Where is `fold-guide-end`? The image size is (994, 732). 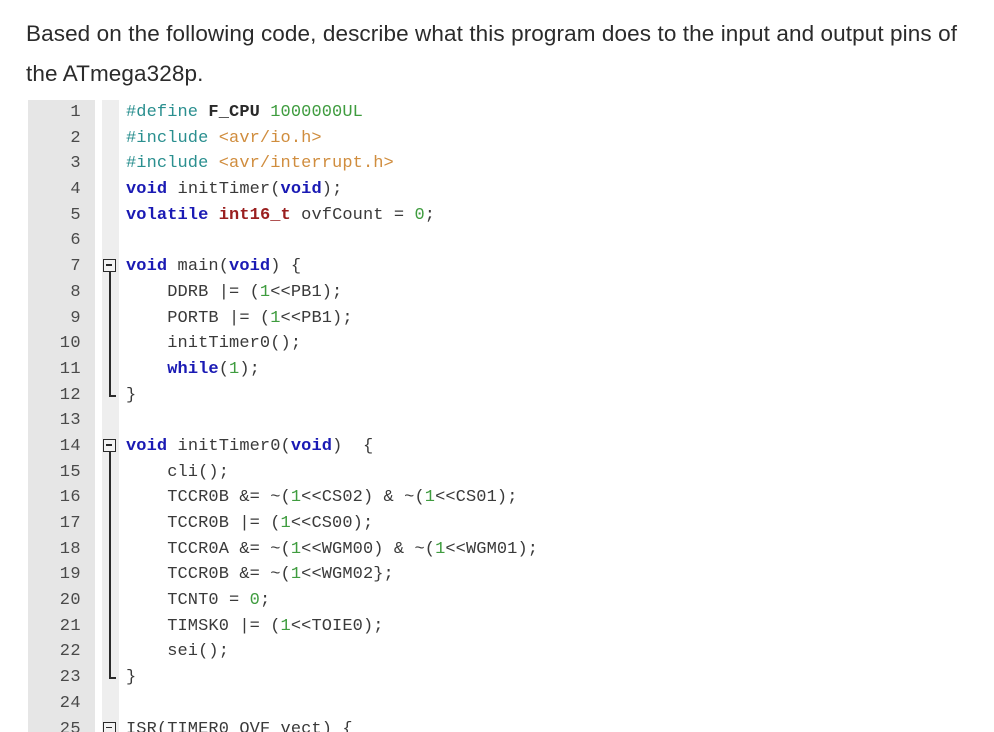
fold-guide-end is located at coordinates (112, 672).